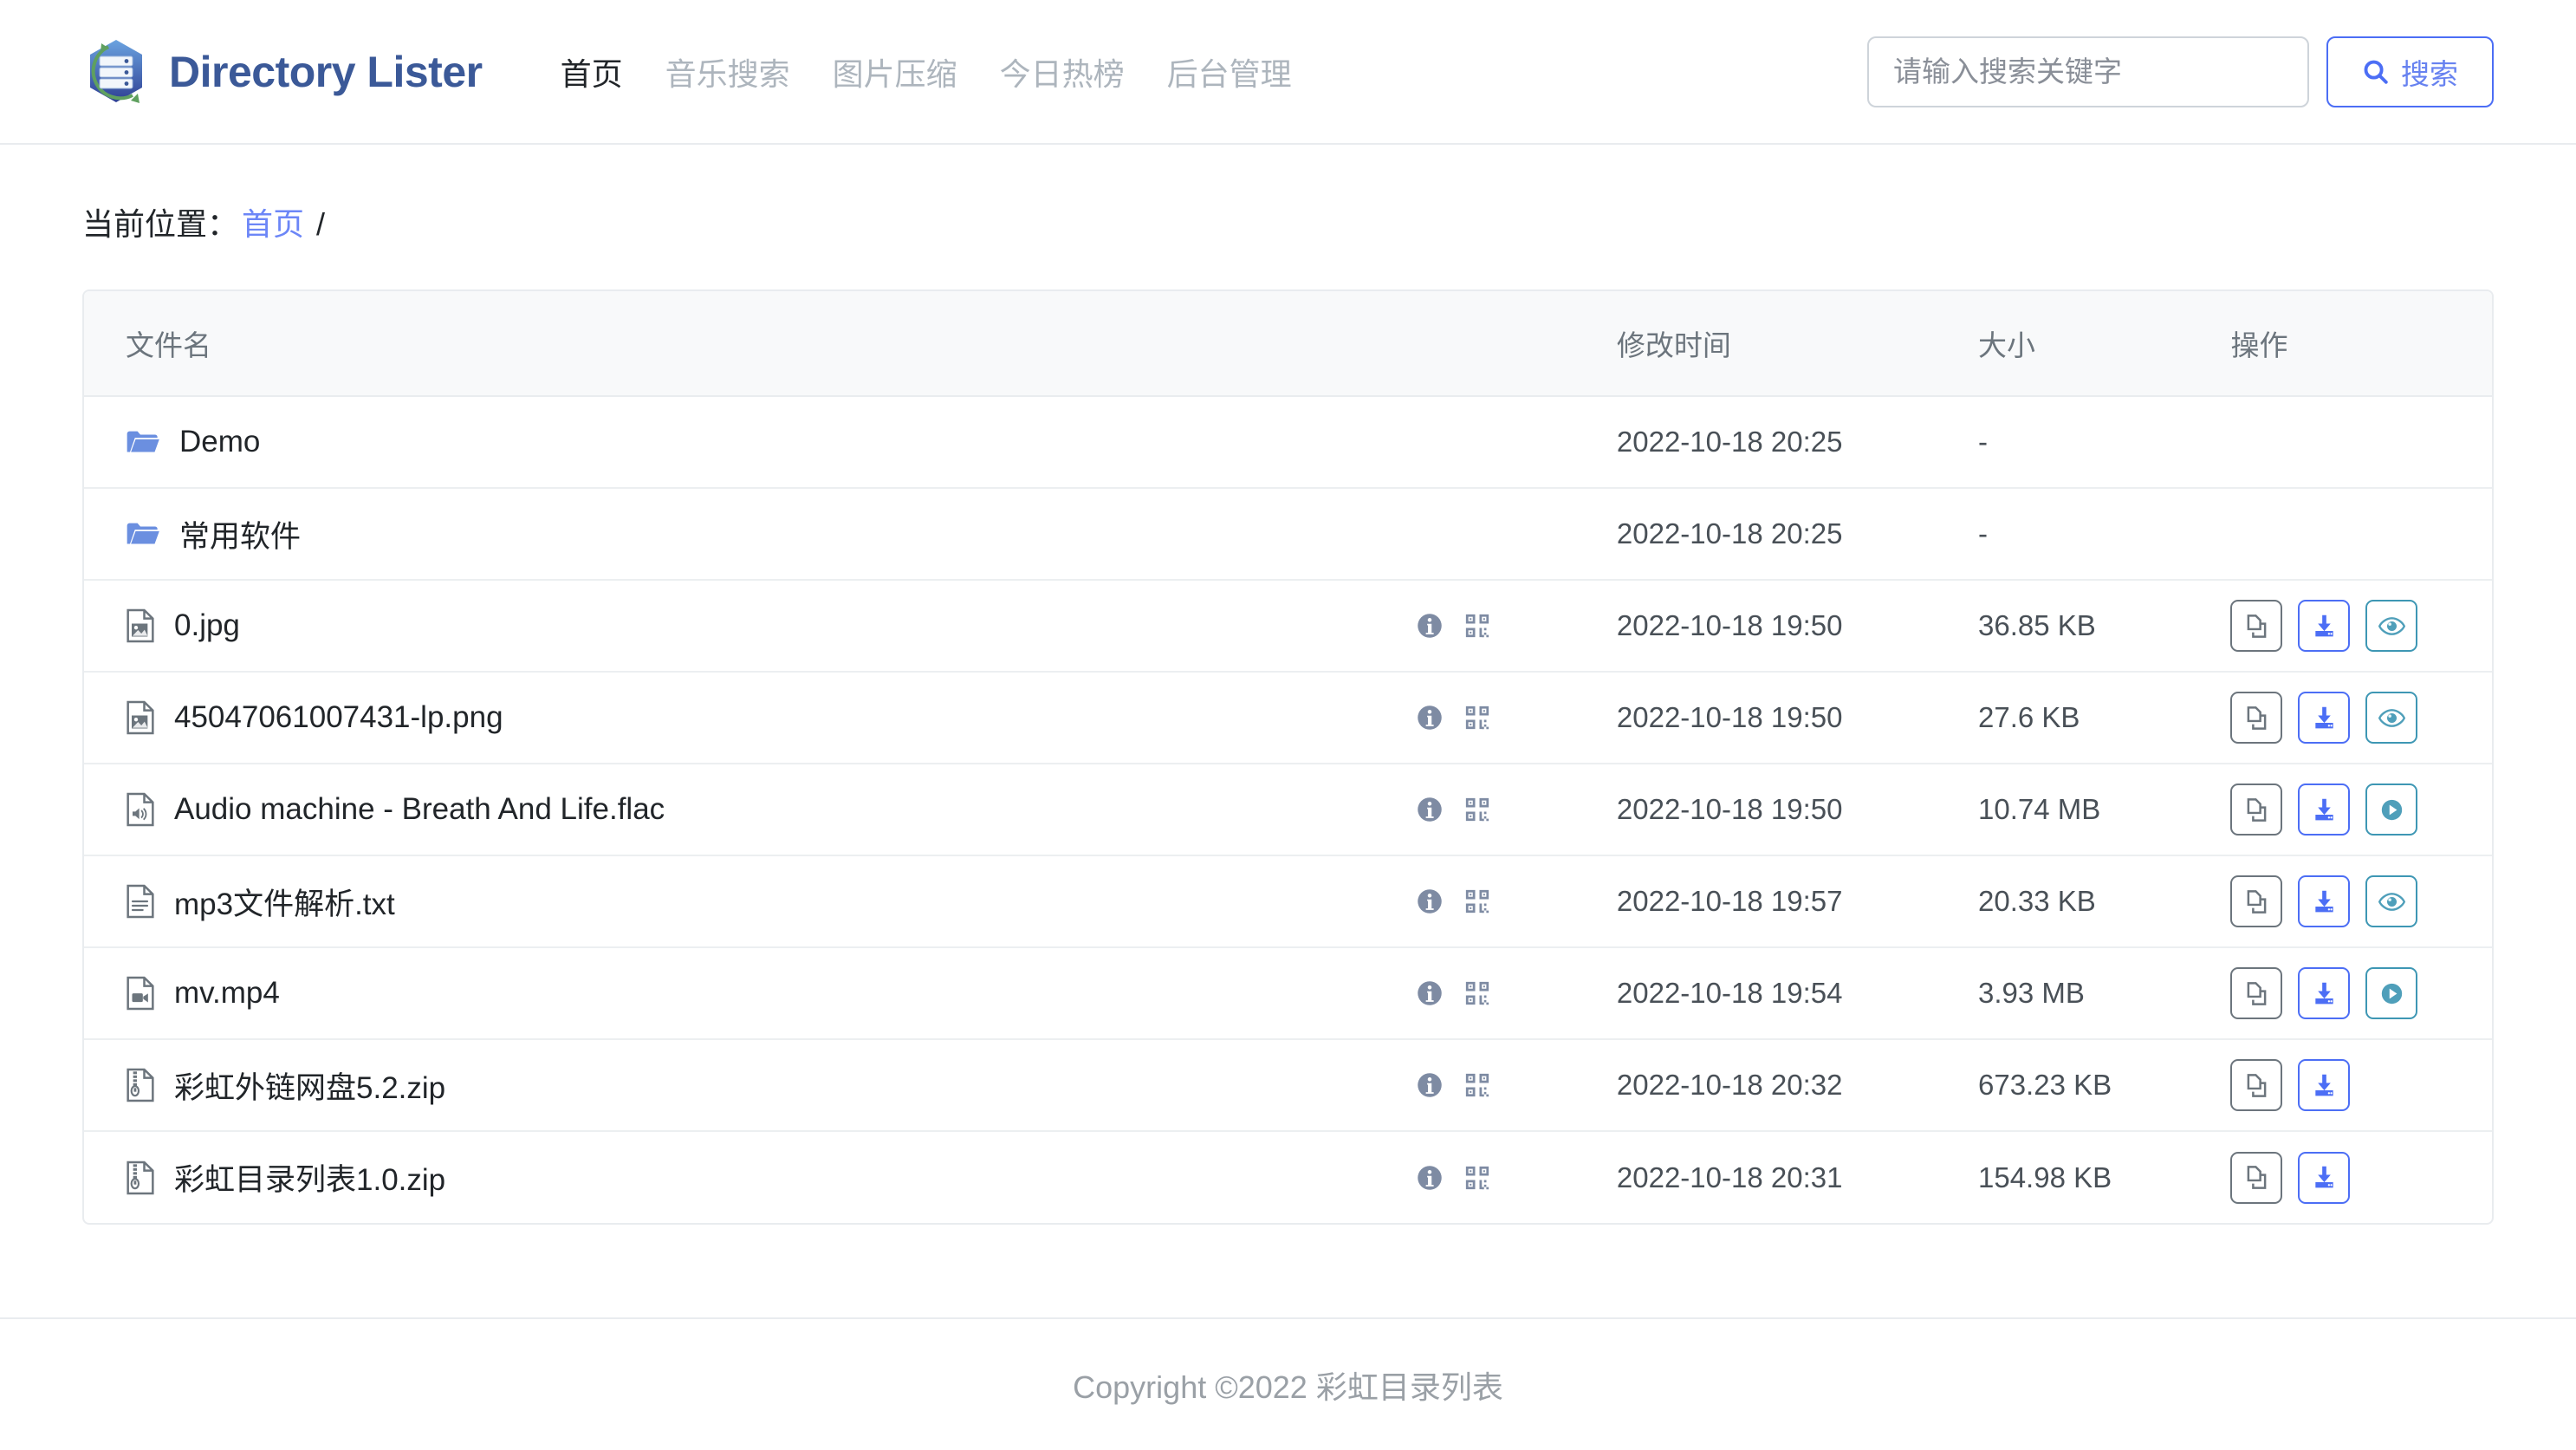 This screenshot has height=1450, width=2576. What do you see at coordinates (220, 442) in the screenshot?
I see `file-name-link: Demo` at bounding box center [220, 442].